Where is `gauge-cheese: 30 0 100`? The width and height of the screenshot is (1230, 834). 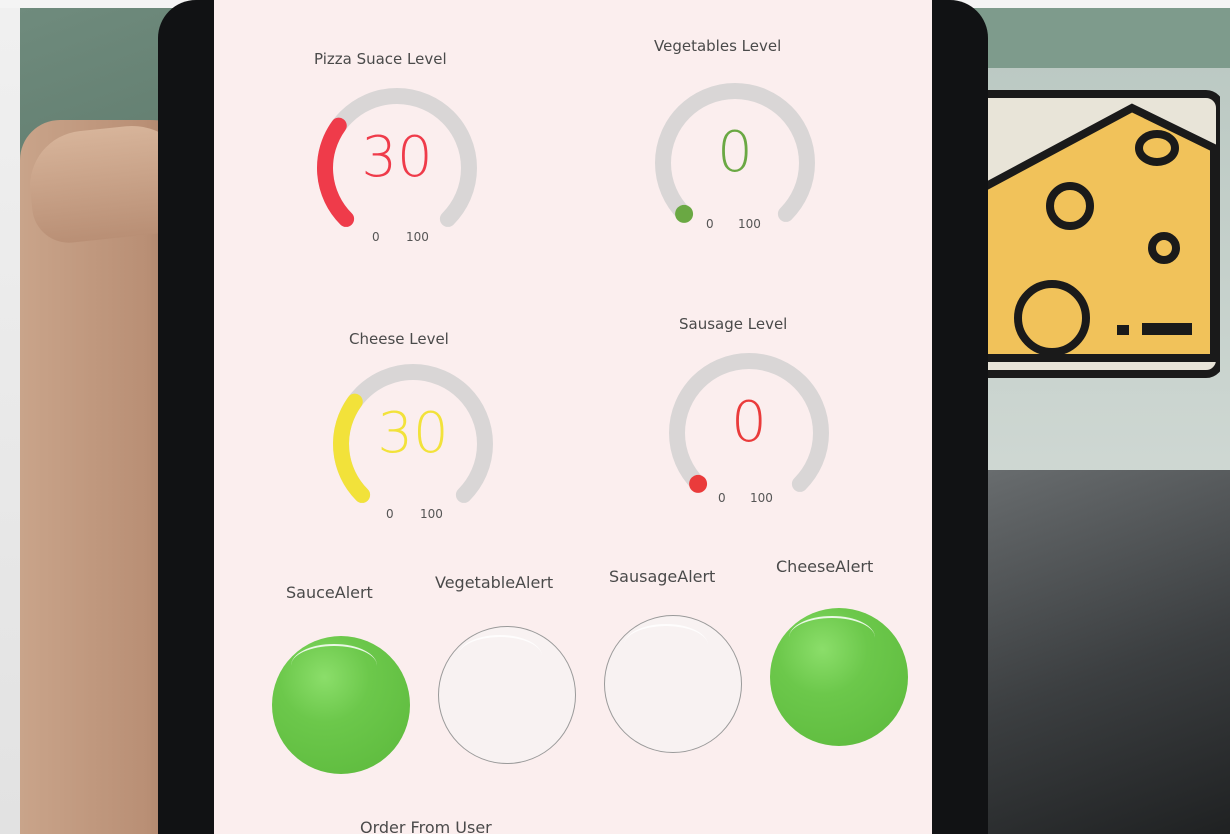 gauge-cheese: 30 0 100 is located at coordinates (413, 441).